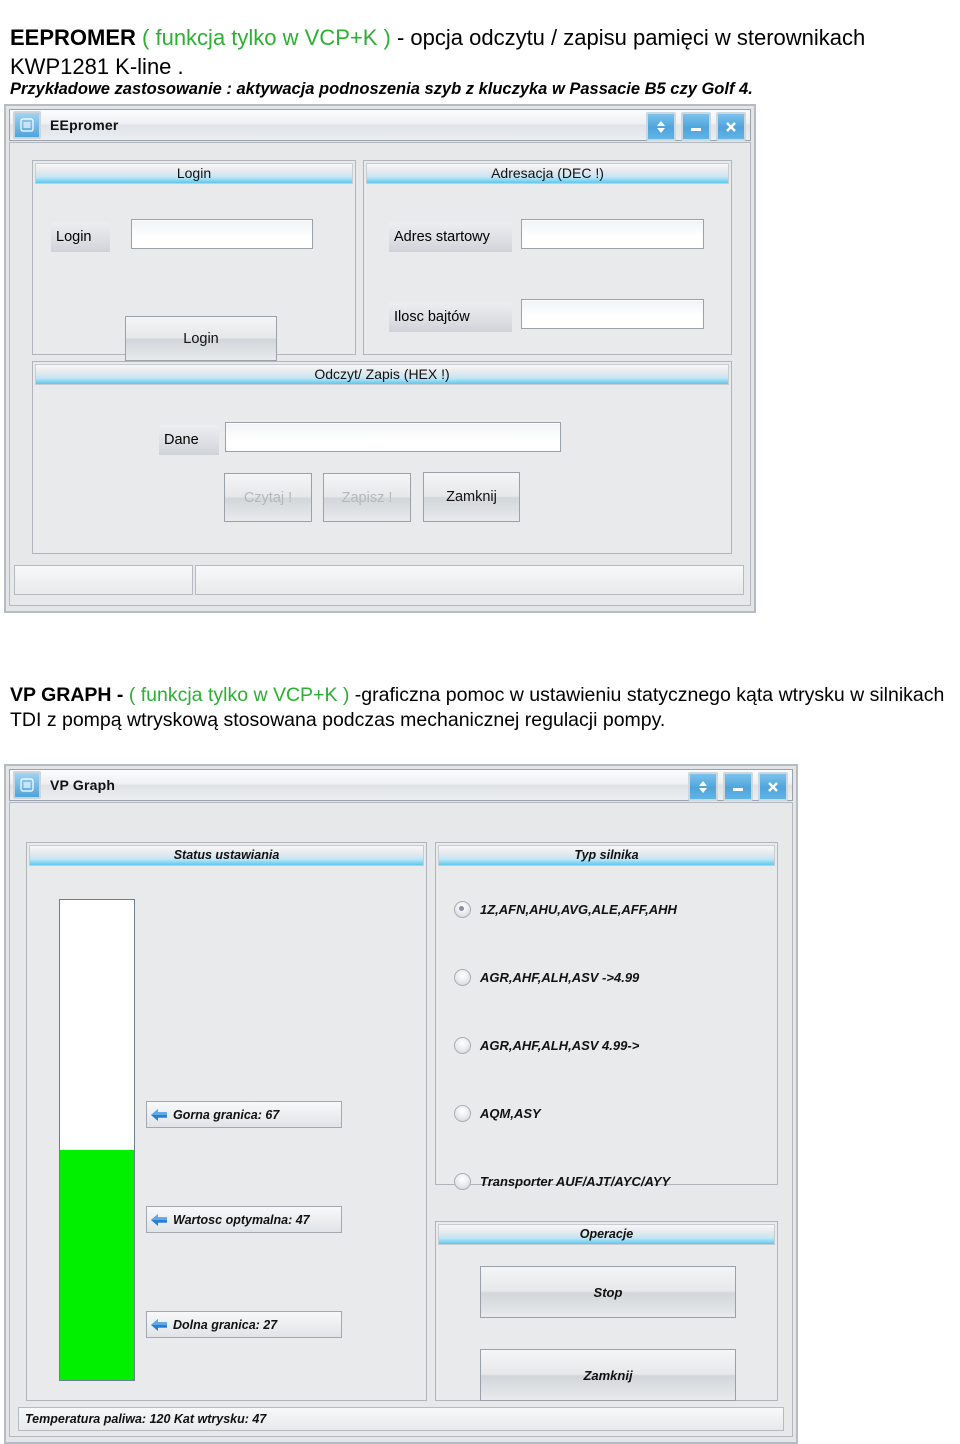  Describe the element at coordinates (268, 497) in the screenshot. I see `czytaj-button: Czytaj !` at that location.